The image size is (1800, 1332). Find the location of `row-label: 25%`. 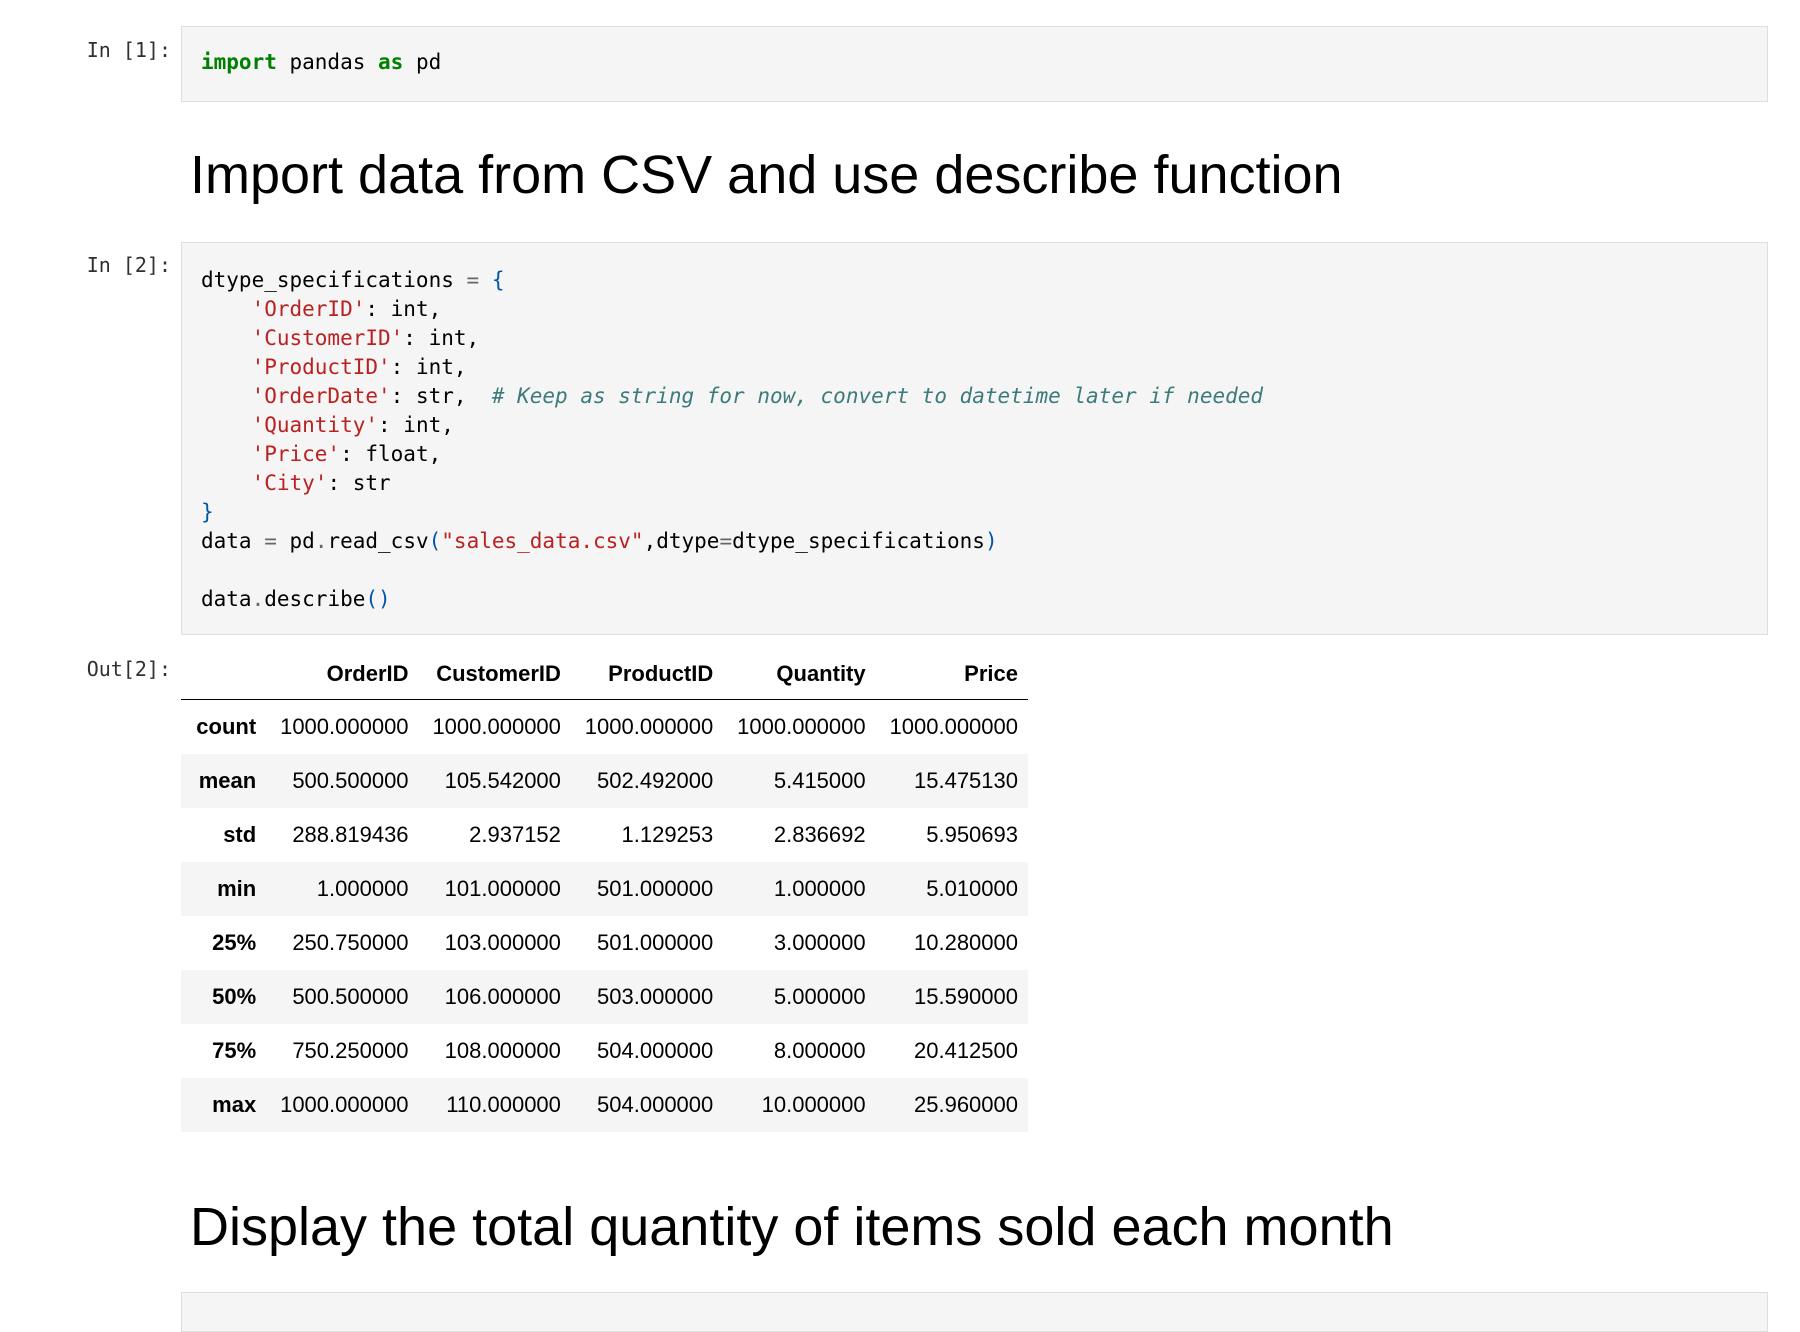

row-label: 25% is located at coordinates (234, 942).